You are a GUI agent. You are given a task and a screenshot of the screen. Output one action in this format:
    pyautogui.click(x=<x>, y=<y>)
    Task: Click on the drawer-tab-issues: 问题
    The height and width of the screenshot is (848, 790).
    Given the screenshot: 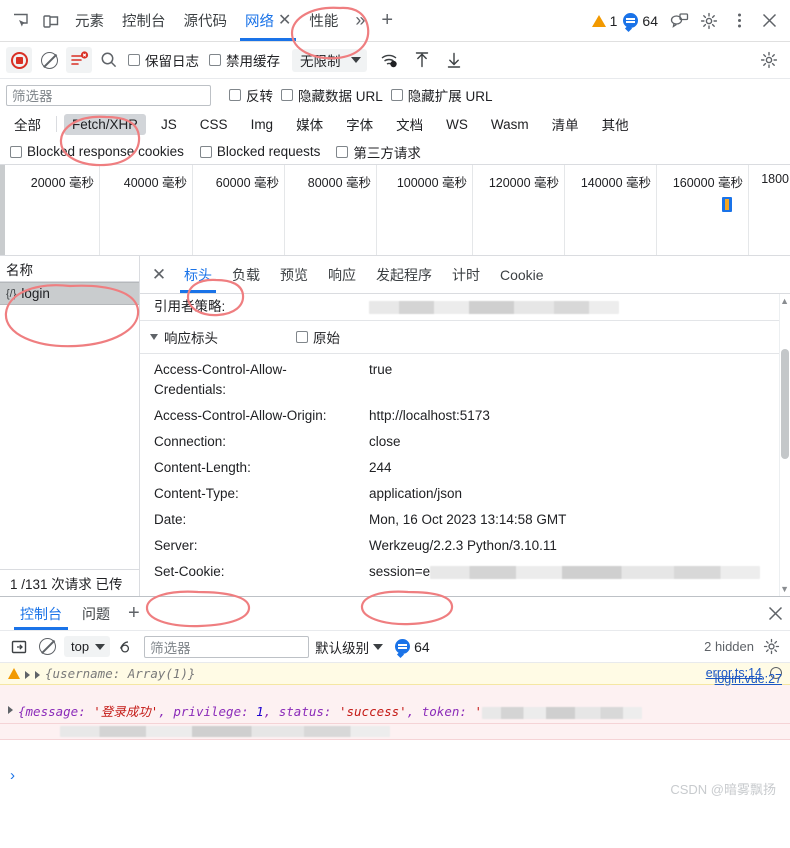 What is the action you would take?
    pyautogui.click(x=96, y=613)
    